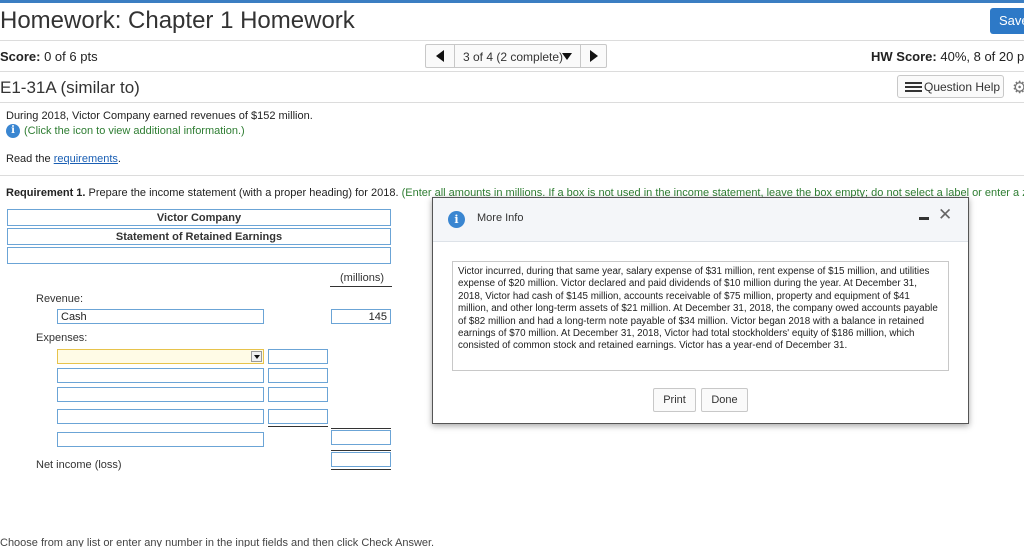 This screenshot has height=547, width=1024. Describe the element at coordinates (160, 439) in the screenshot. I see `total-expenses-label-field` at that location.